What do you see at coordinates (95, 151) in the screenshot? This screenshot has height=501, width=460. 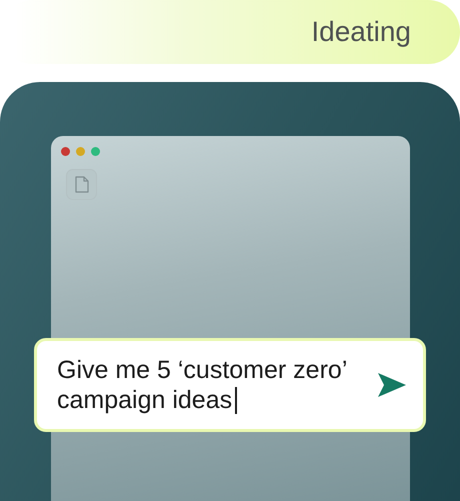 I see `maximize-dot-icon` at bounding box center [95, 151].